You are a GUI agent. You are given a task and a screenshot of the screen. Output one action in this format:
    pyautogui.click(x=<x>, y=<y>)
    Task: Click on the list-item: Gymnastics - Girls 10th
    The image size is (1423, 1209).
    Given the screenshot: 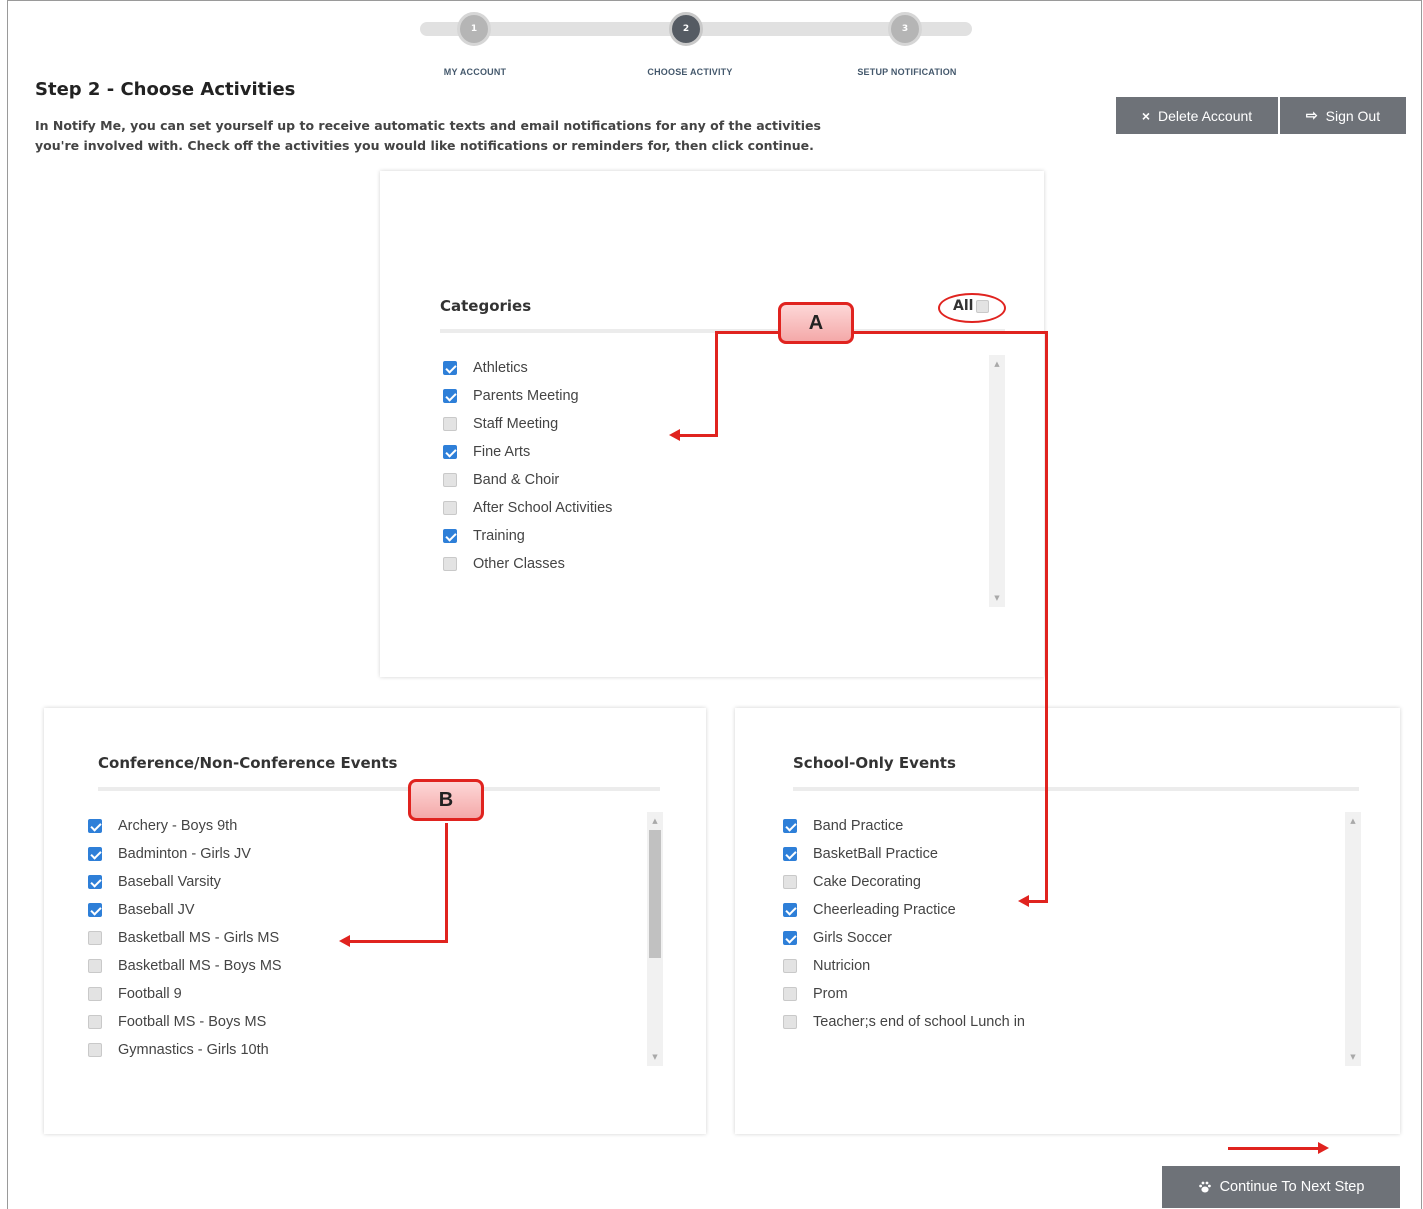 What is the action you would take?
    pyautogui.click(x=185, y=1050)
    